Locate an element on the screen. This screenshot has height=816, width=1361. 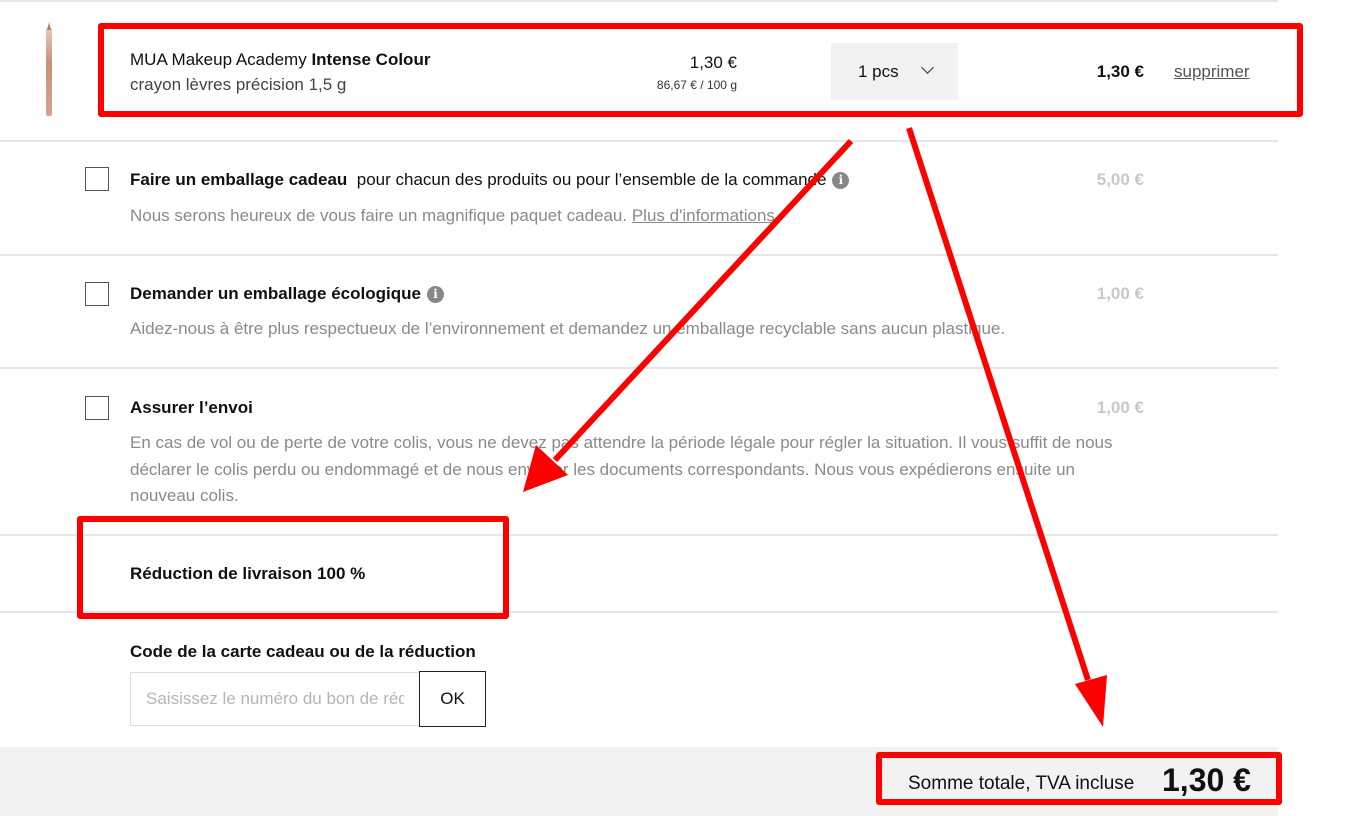
arrow-to-discount is located at coordinates (703, 300).